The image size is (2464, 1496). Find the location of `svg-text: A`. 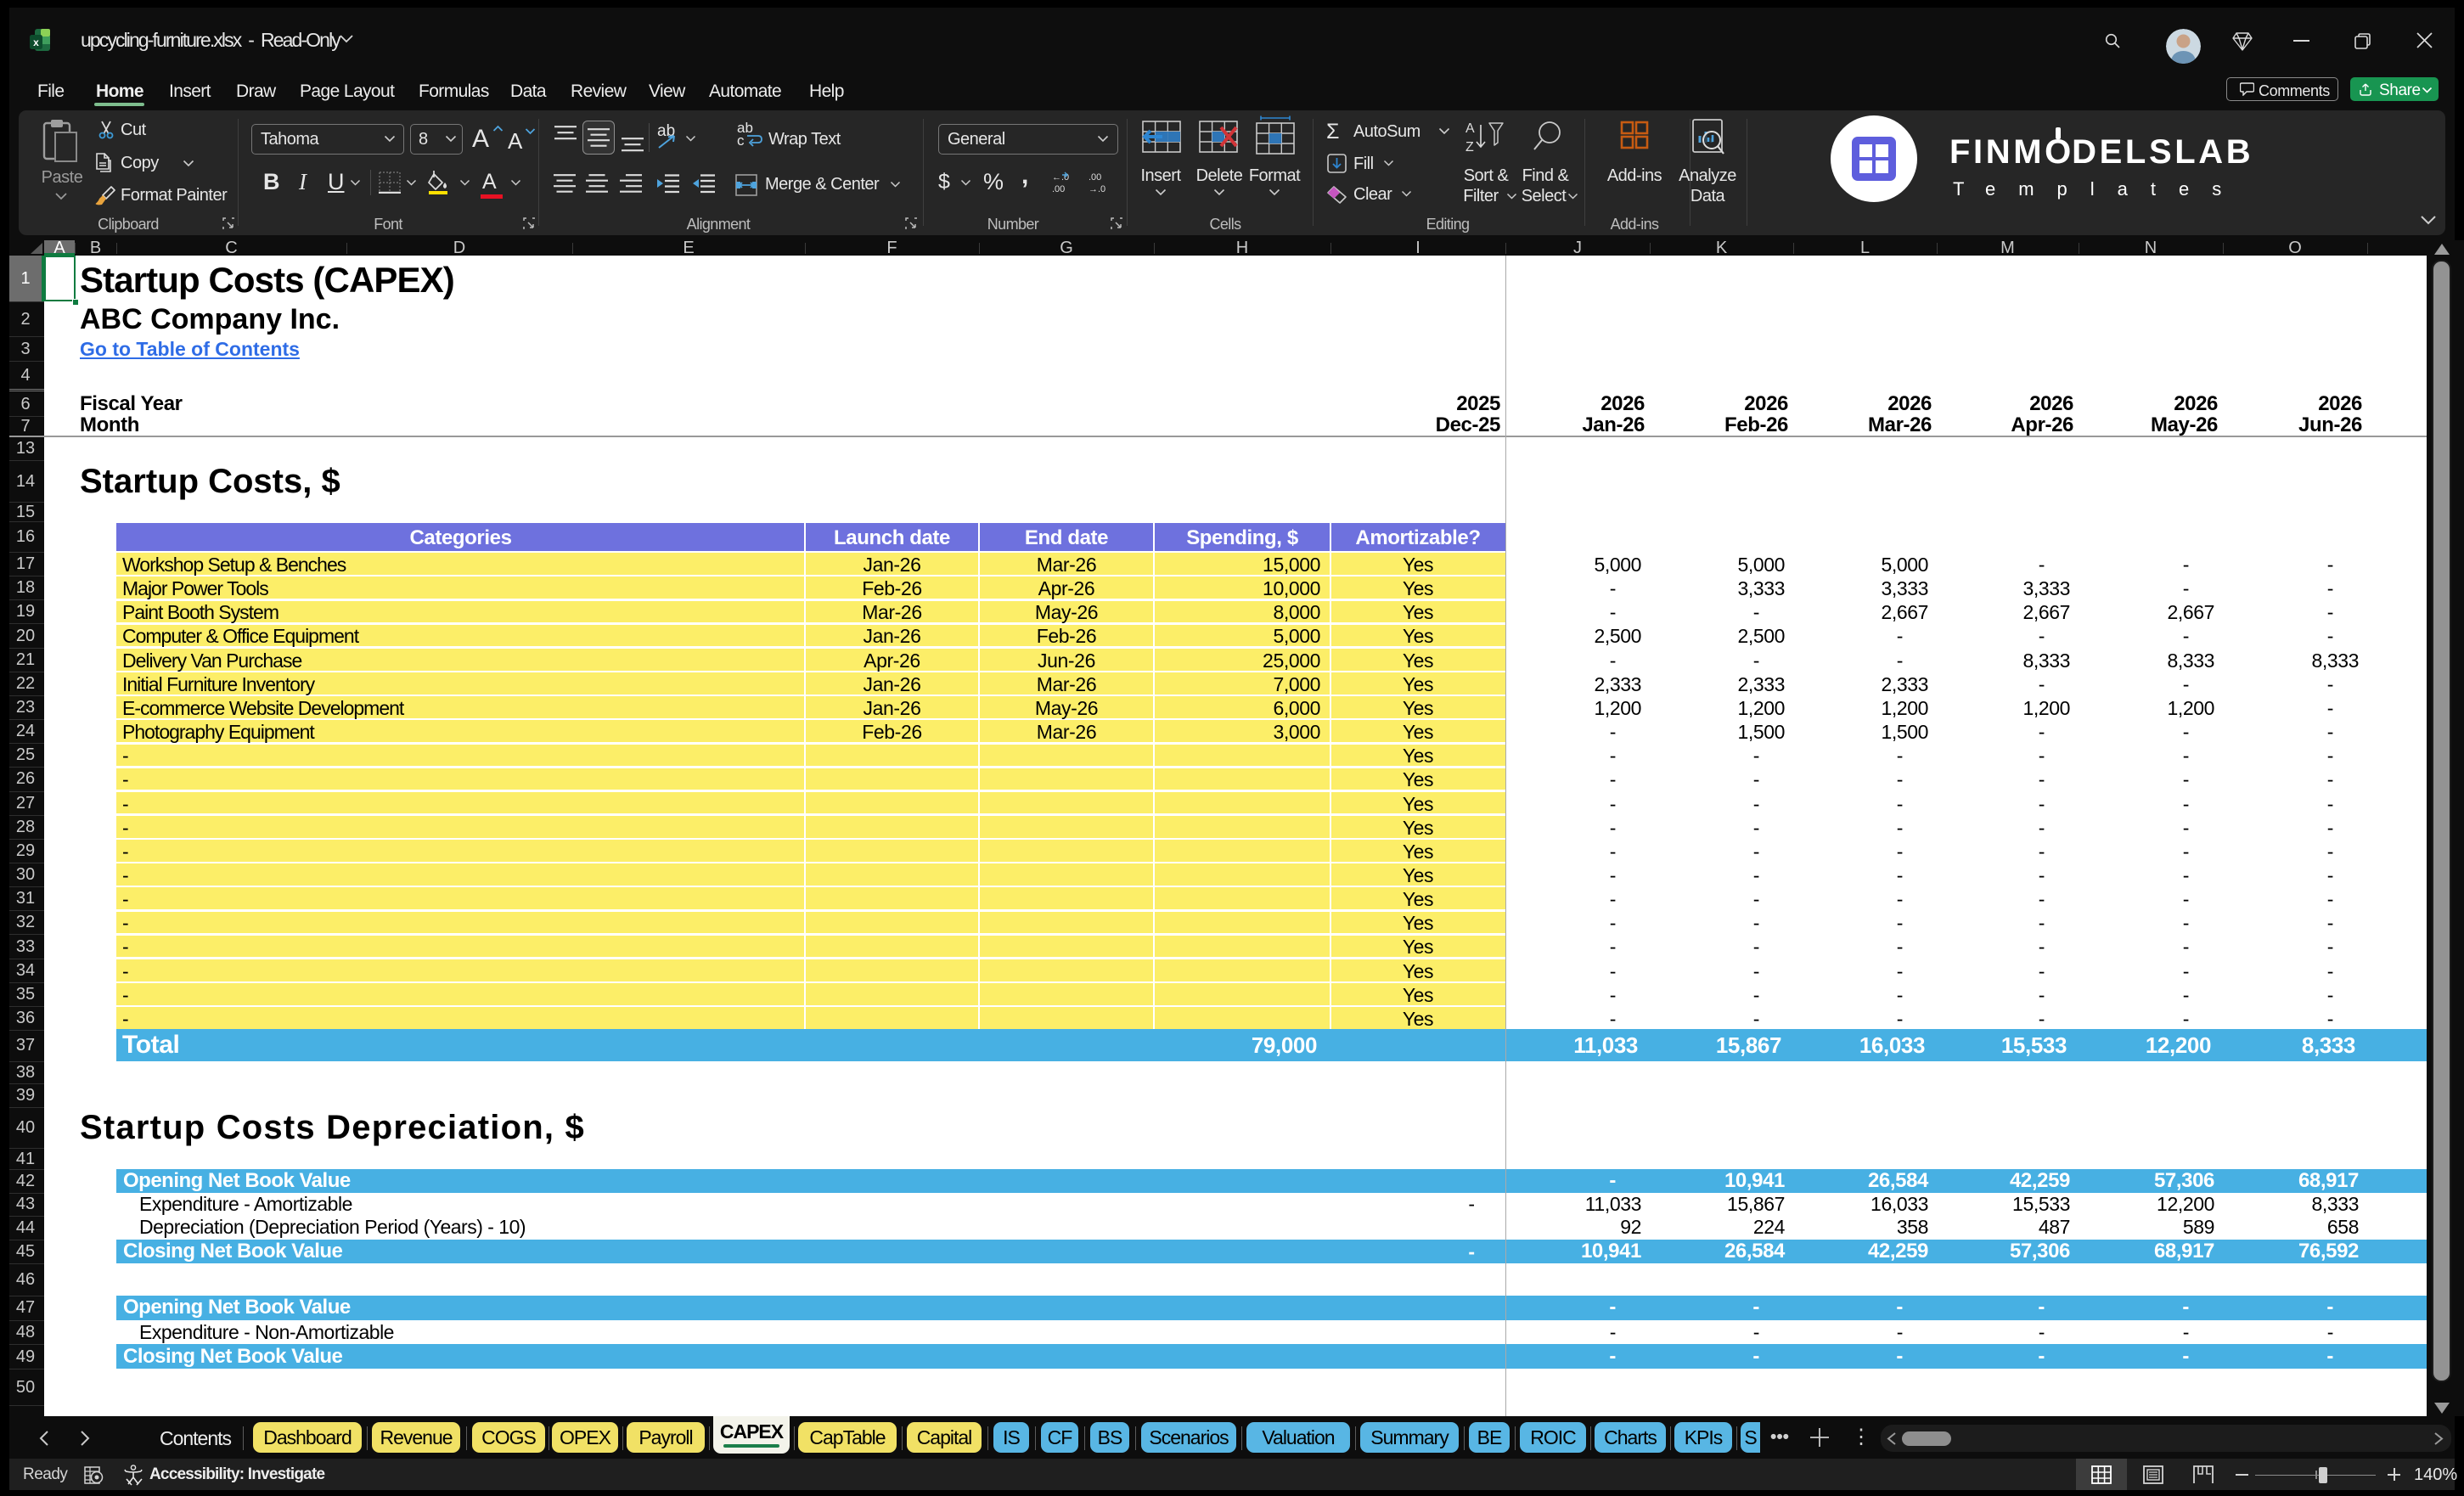

svg-text: A is located at coordinates (1470, 128).